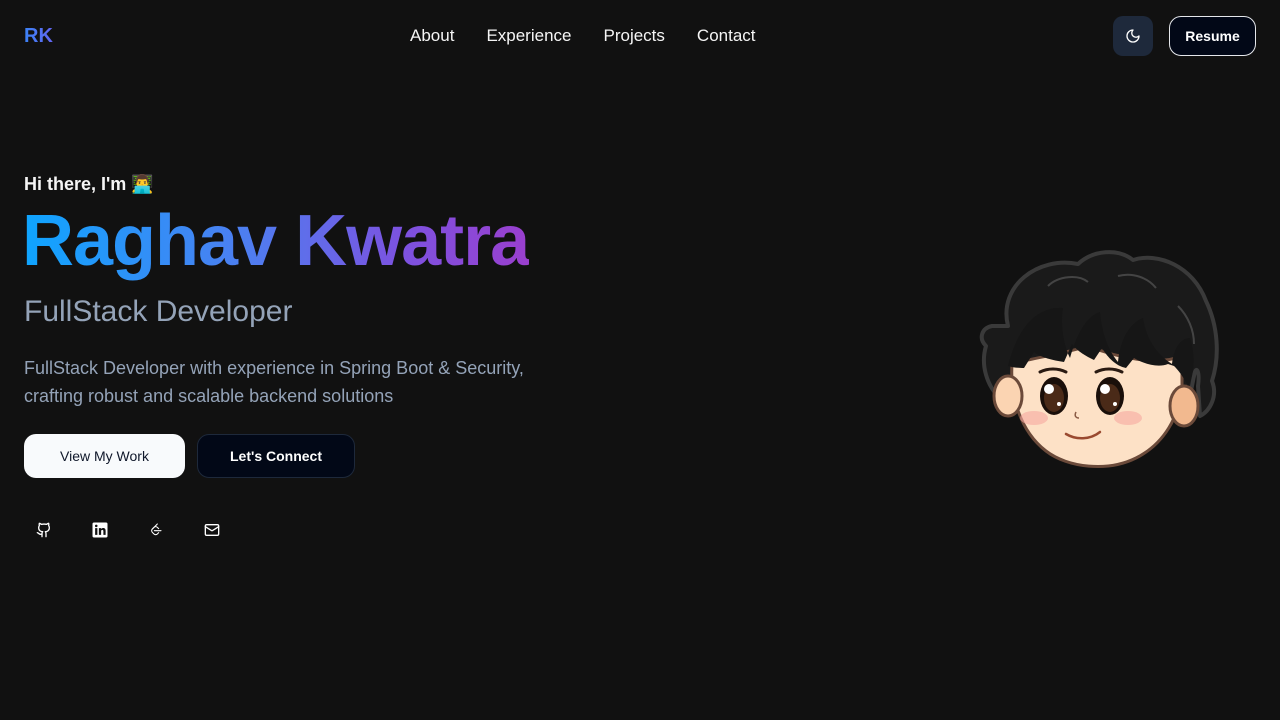 The image size is (1280, 720). What do you see at coordinates (634, 36) in the screenshot?
I see `nav-link-projects: Projects` at bounding box center [634, 36].